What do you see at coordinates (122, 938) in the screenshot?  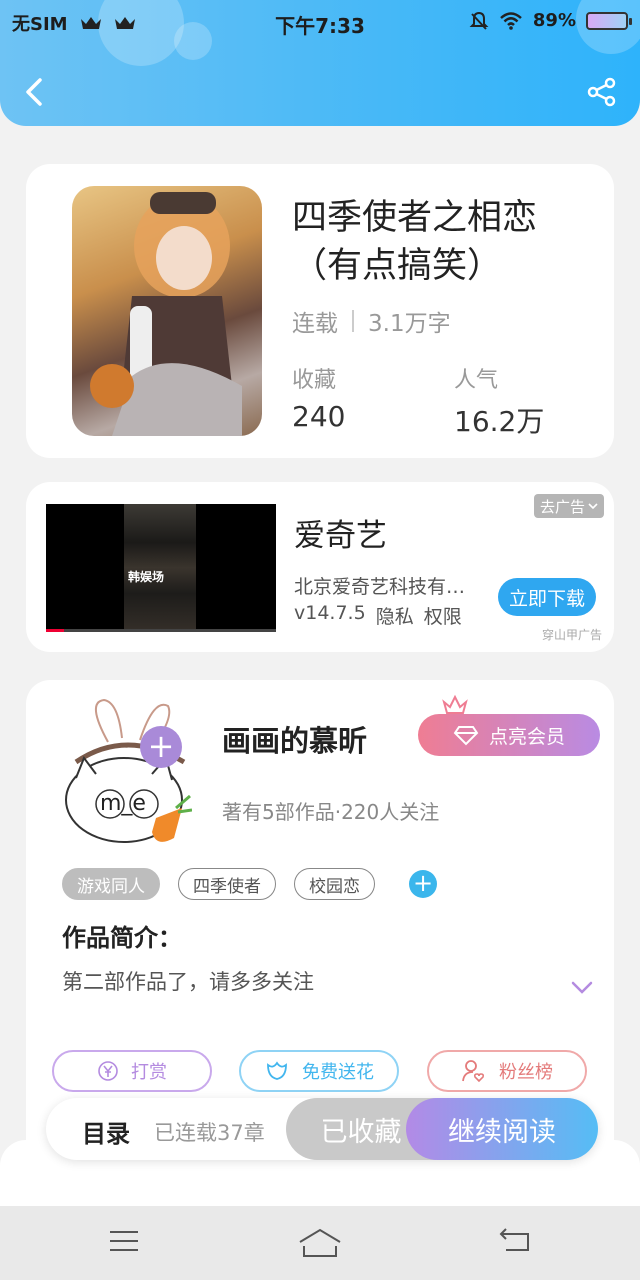 I see `intro-heading: 作品简介：` at bounding box center [122, 938].